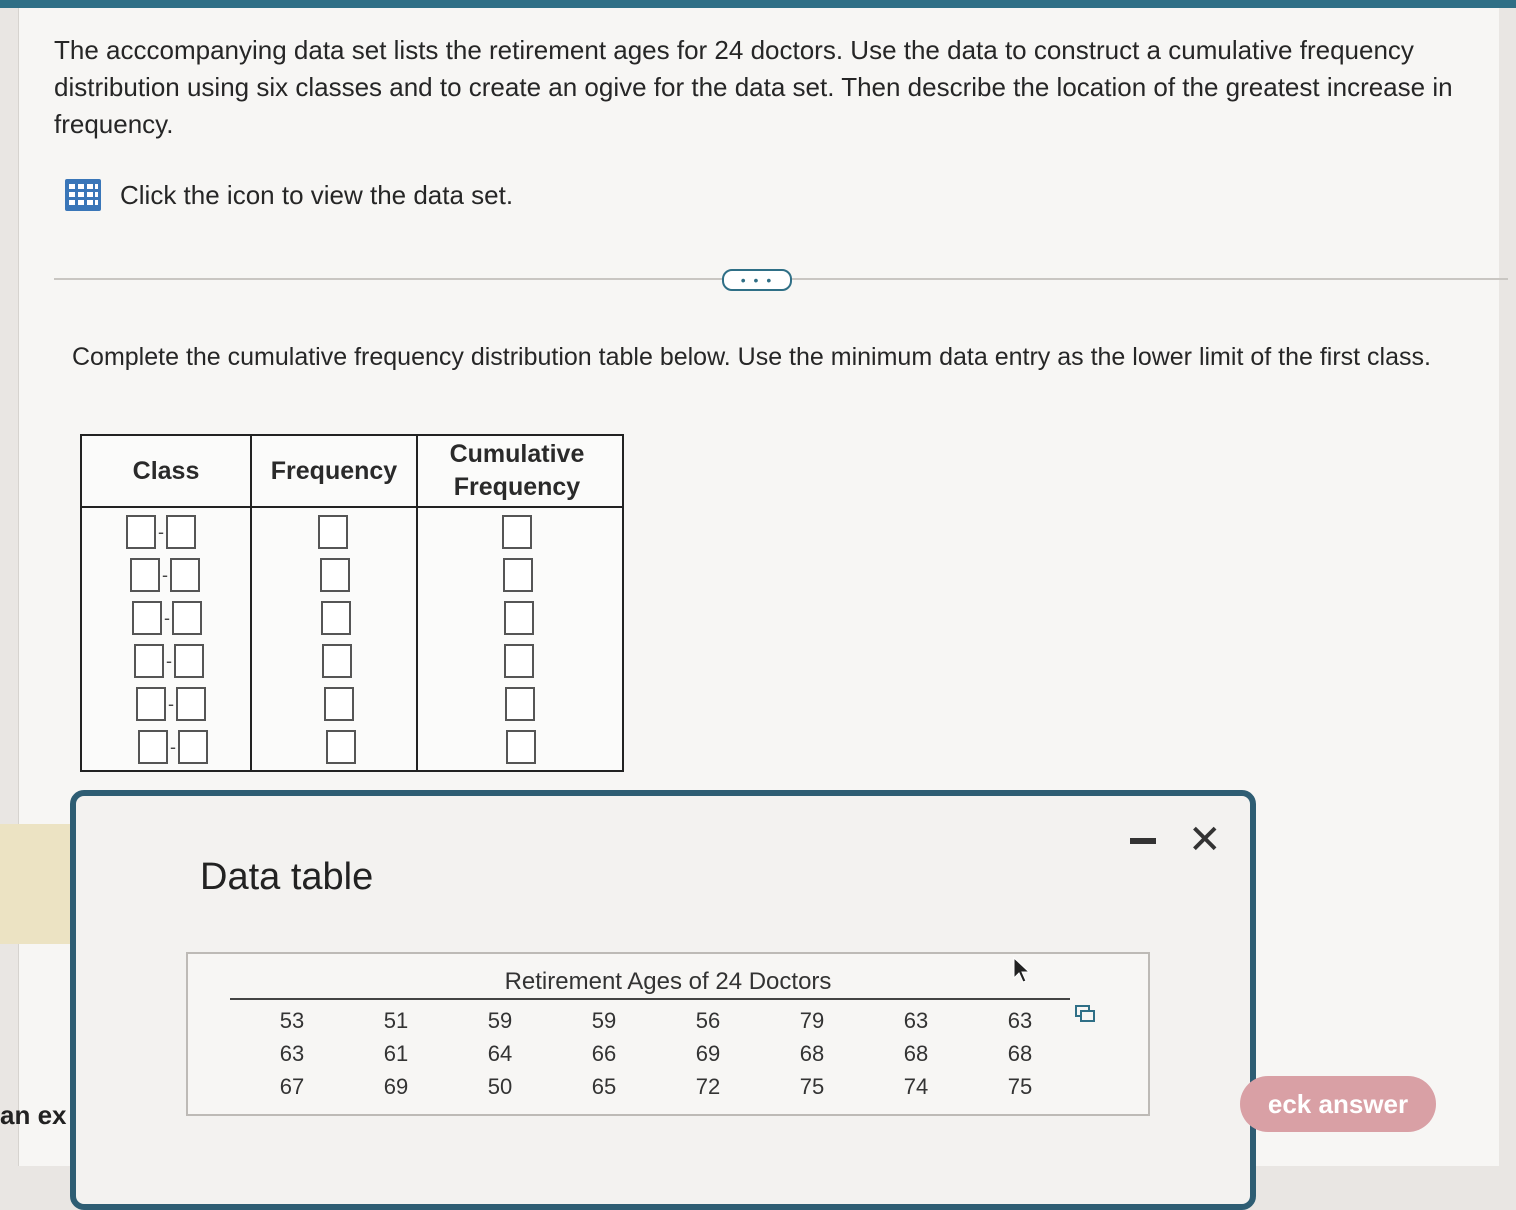  I want to click on data-cell: 56, so click(708, 1020).